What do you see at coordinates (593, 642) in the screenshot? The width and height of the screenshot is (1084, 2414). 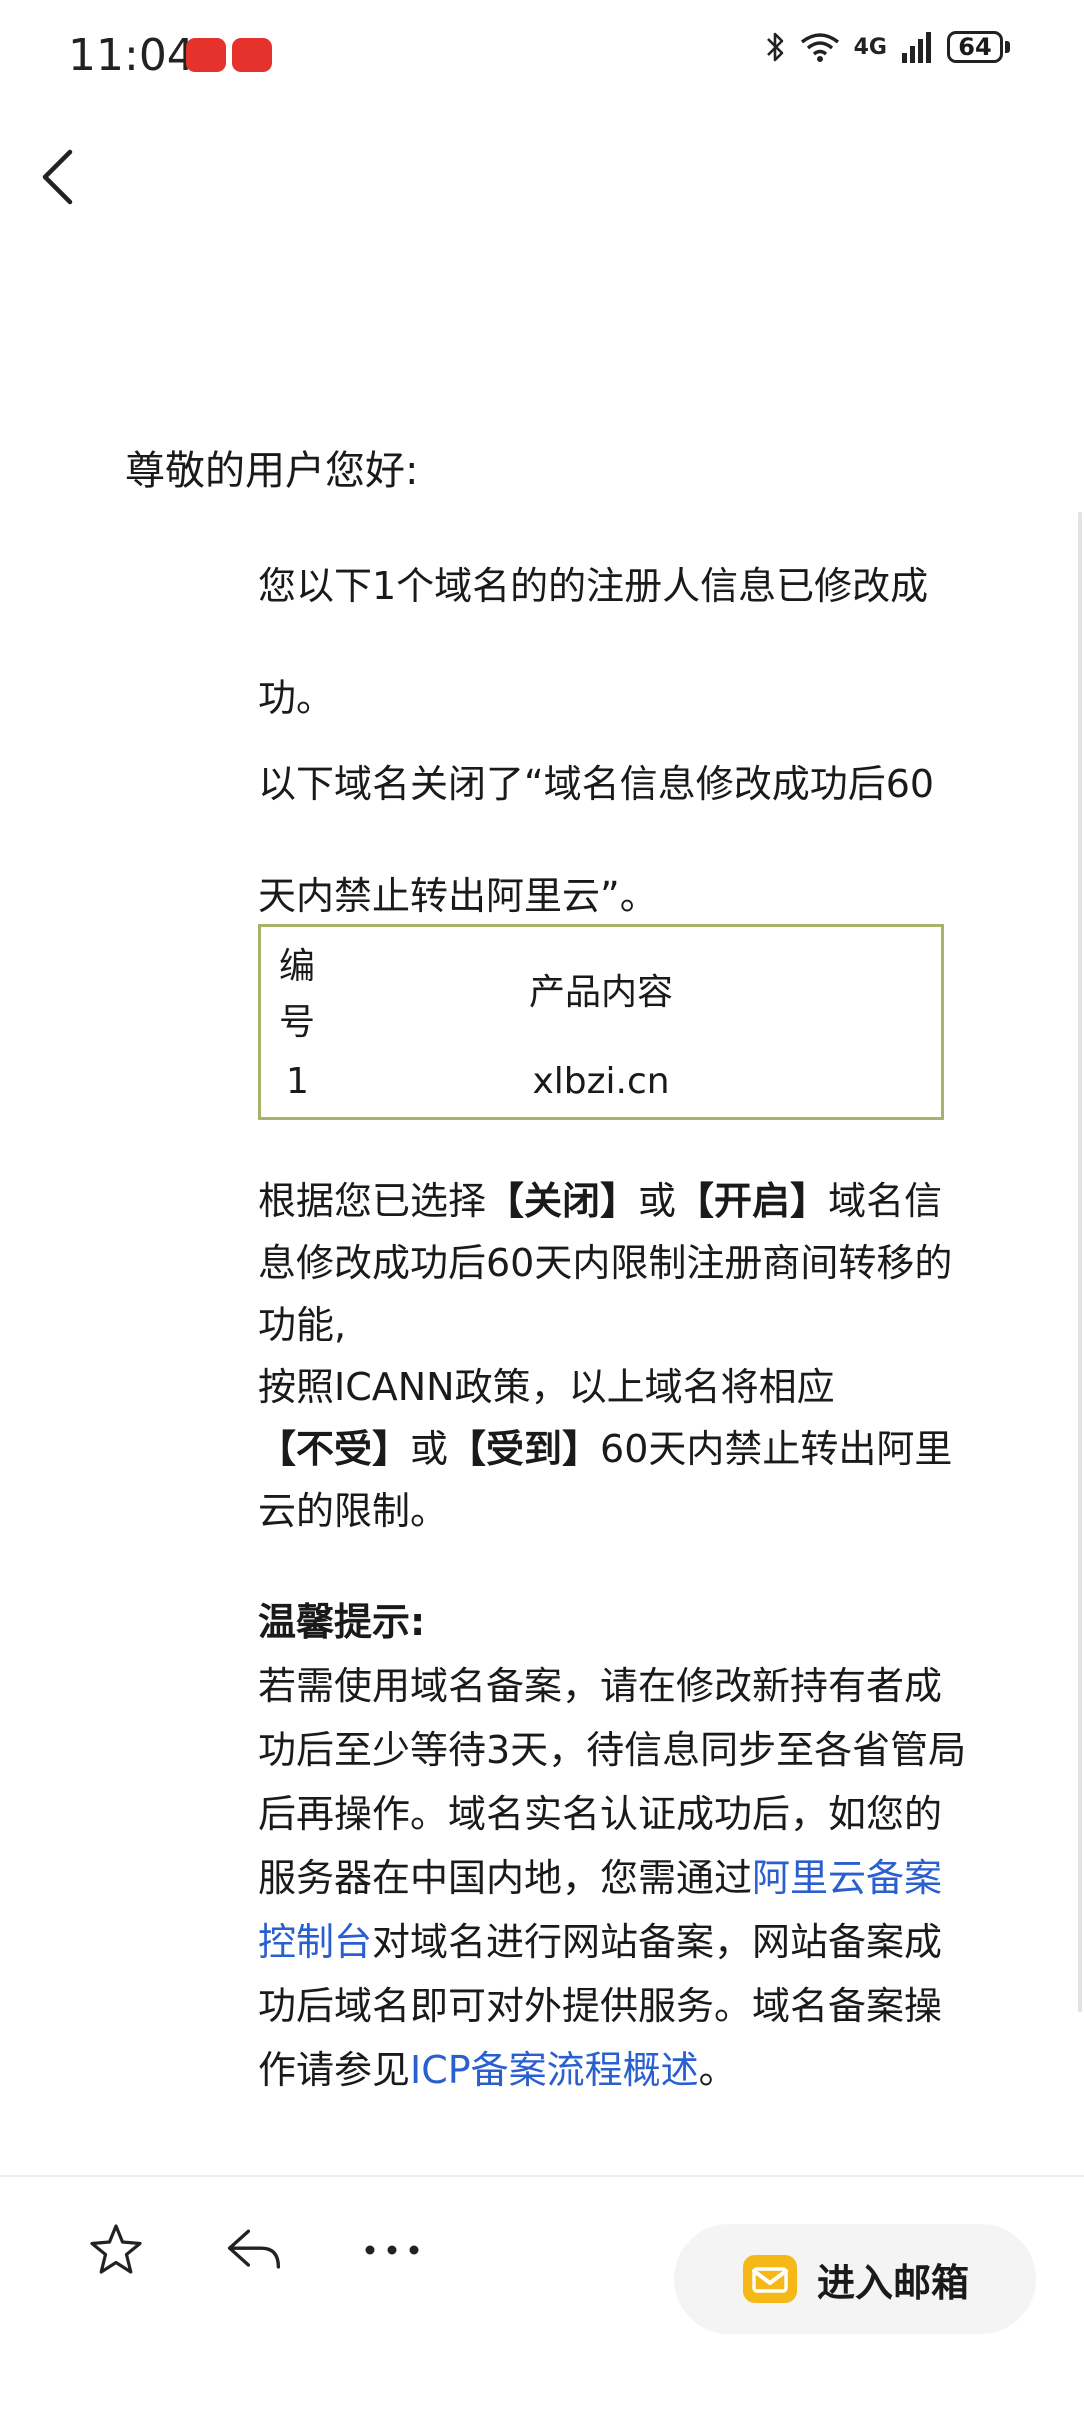 I see `email-intro: 您以下1个域名的的注册人信息已修改成功。` at bounding box center [593, 642].